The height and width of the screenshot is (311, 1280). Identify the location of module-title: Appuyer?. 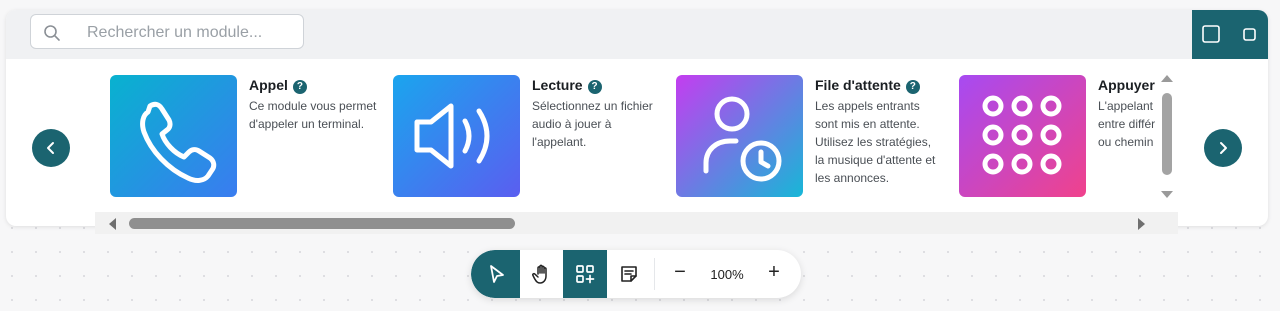
(1128, 85).